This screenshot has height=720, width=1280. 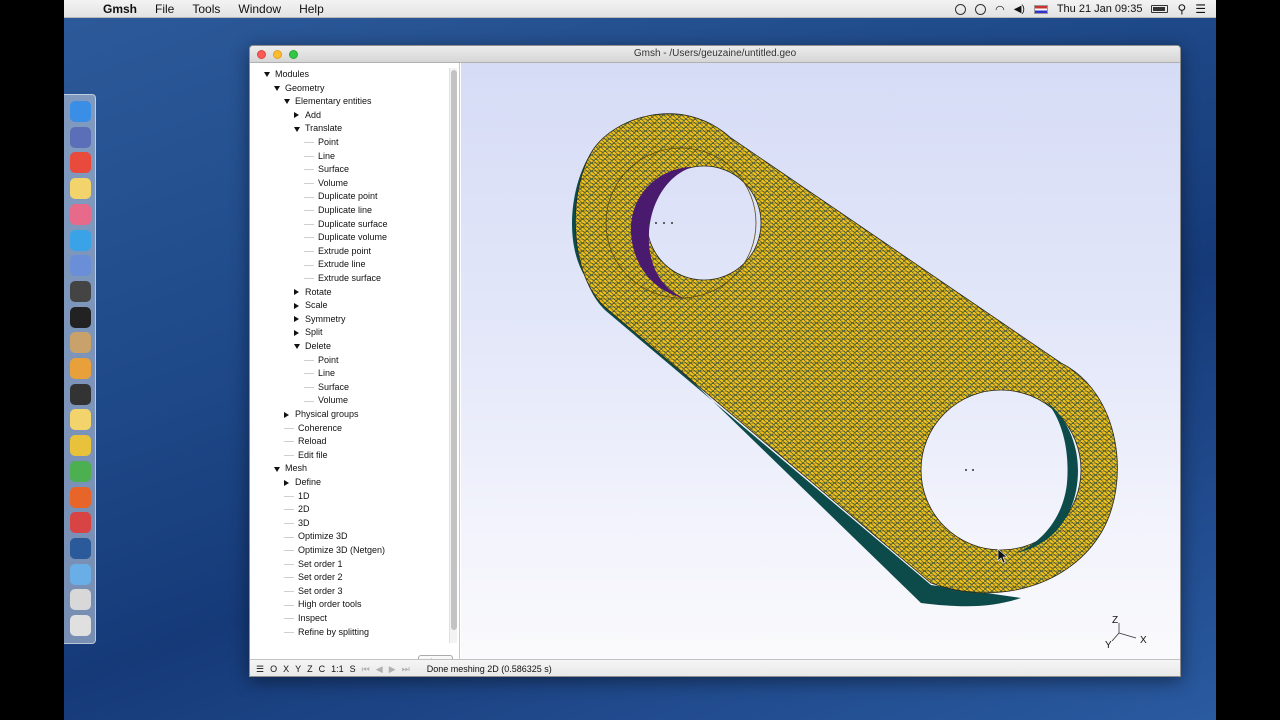 I want to click on view-z-button: Z, so click(x=310, y=669).